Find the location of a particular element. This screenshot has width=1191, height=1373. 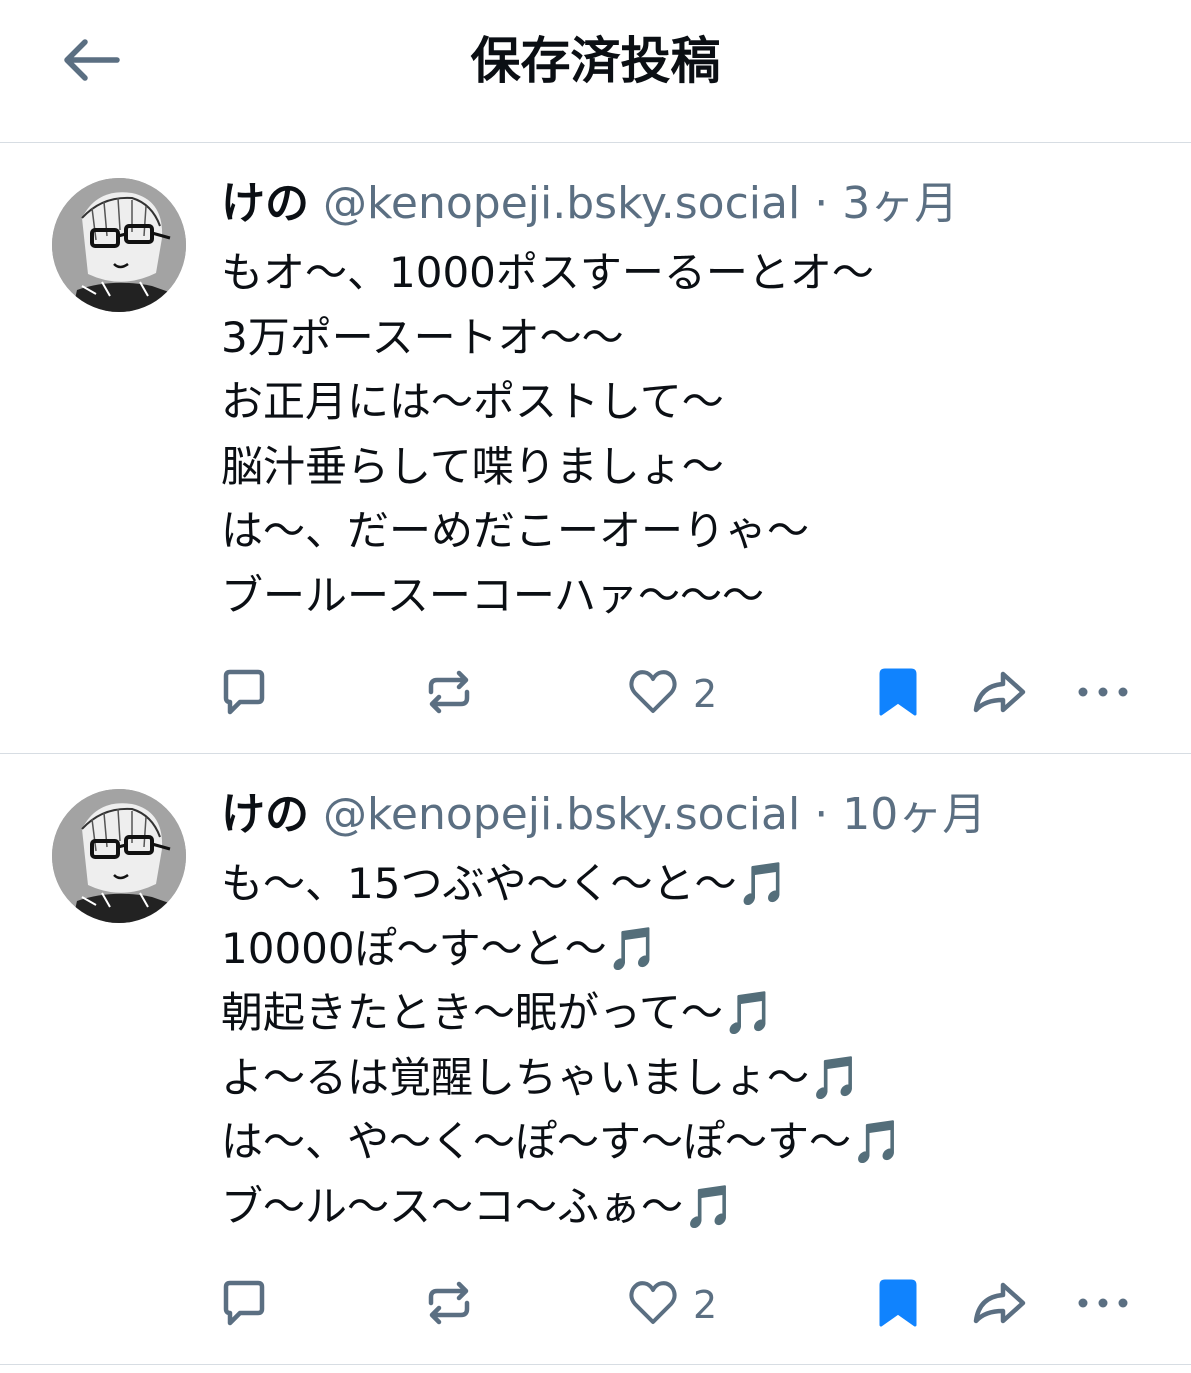

post-line: 10000ぽ〜す〜と〜🎵 is located at coordinates (440, 948).